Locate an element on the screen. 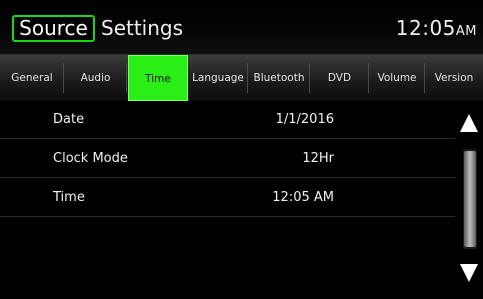 This screenshot has width=483, height=299. scroll-down-button is located at coordinates (469, 273).